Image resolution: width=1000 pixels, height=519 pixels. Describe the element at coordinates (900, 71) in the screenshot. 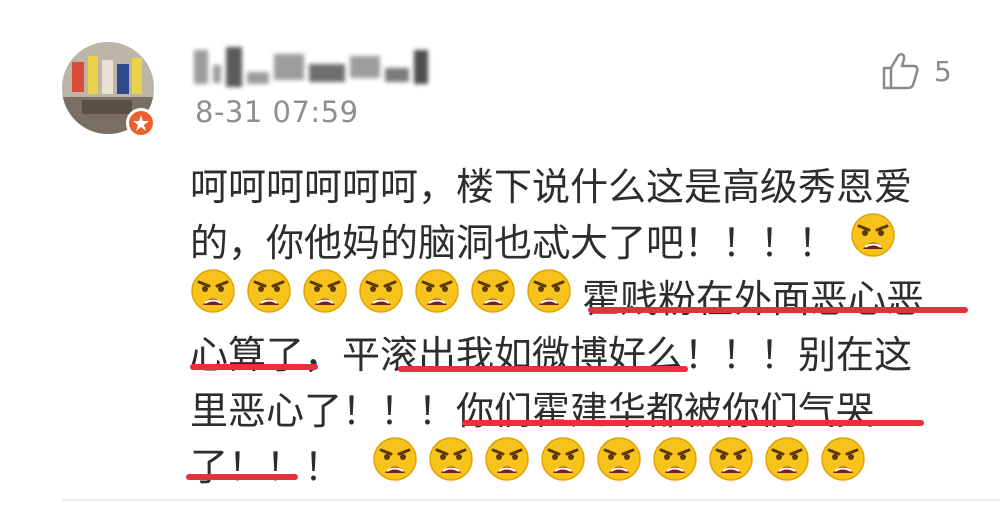

I see `thumbs-up-icon` at that location.